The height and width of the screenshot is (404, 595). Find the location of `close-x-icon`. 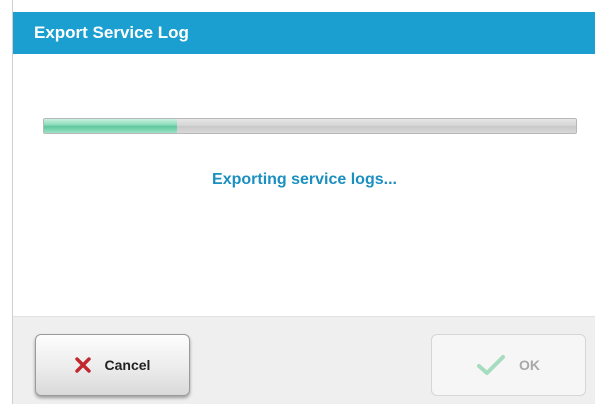

close-x-icon is located at coordinates (82, 365).